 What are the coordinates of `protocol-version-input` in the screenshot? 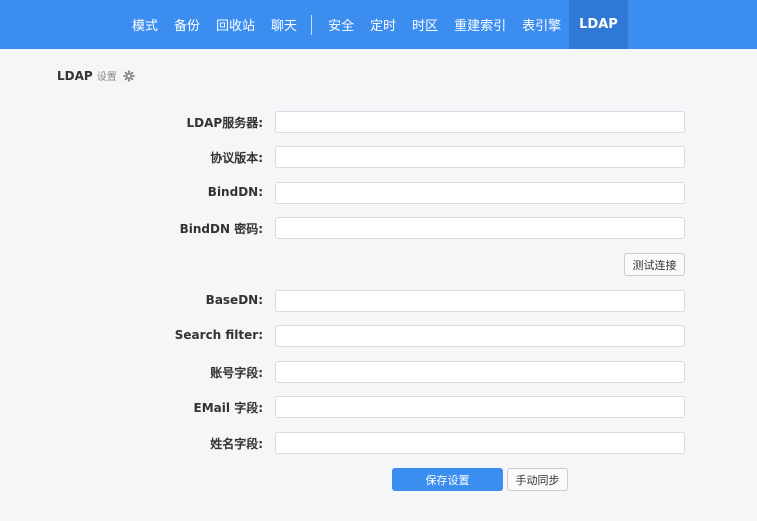 It's located at (480, 157).